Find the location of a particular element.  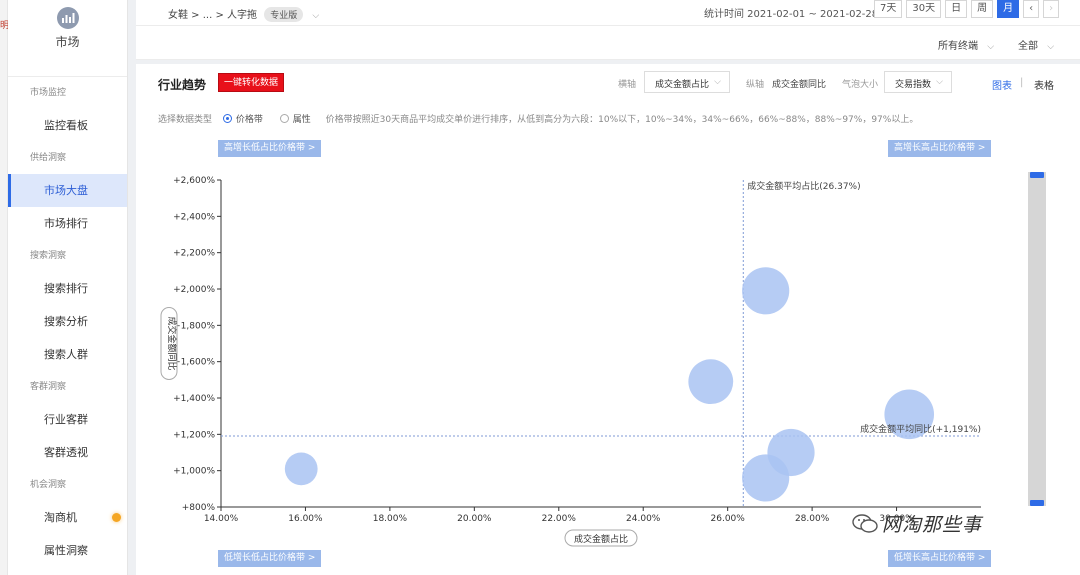

sidebar-item: 搜索排行 is located at coordinates (67, 288).